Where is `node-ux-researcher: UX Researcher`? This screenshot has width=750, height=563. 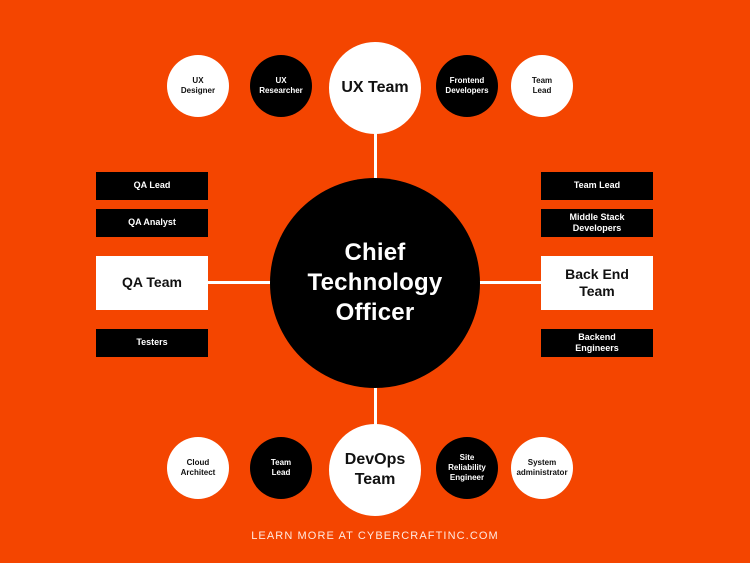
node-ux-researcher: UX Researcher is located at coordinates (281, 86).